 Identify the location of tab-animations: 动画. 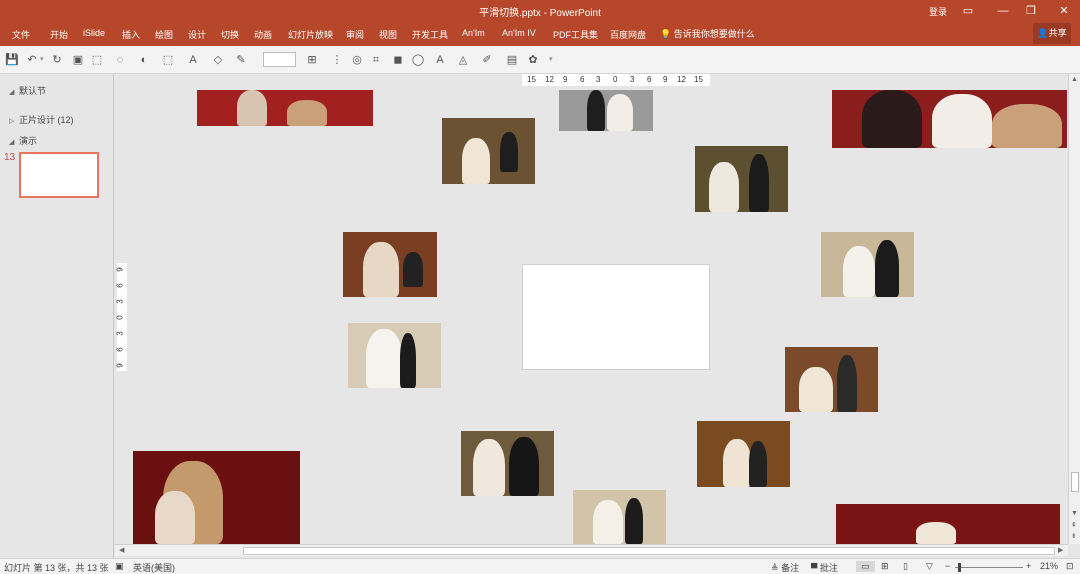
(263, 34).